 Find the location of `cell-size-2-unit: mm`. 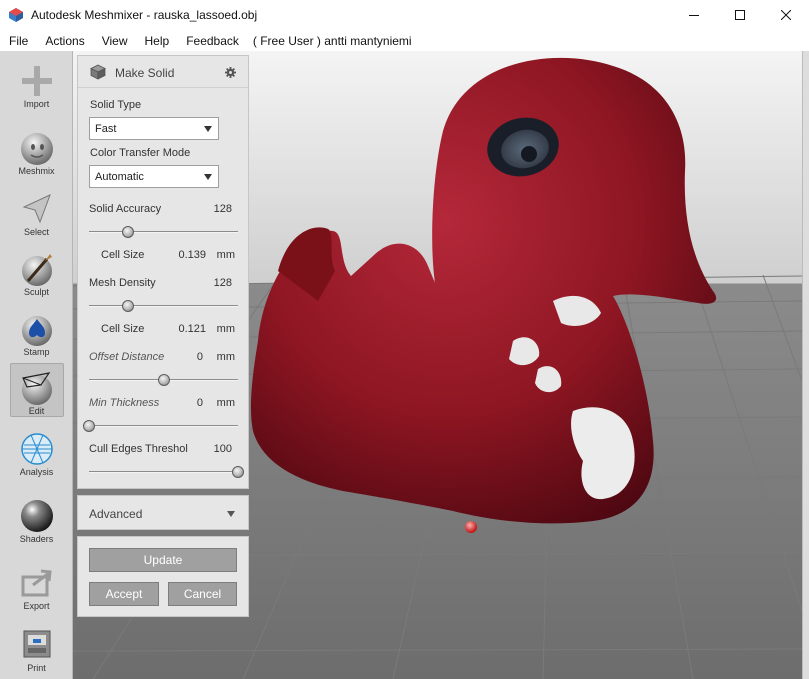

cell-size-2-unit: mm is located at coordinates (225, 329).